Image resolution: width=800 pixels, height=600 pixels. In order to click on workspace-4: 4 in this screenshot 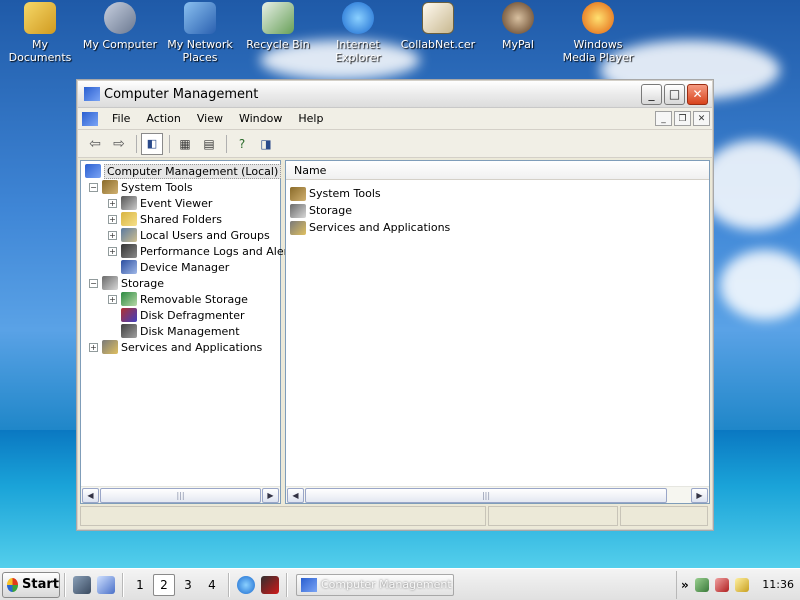, I will do `click(212, 585)`.